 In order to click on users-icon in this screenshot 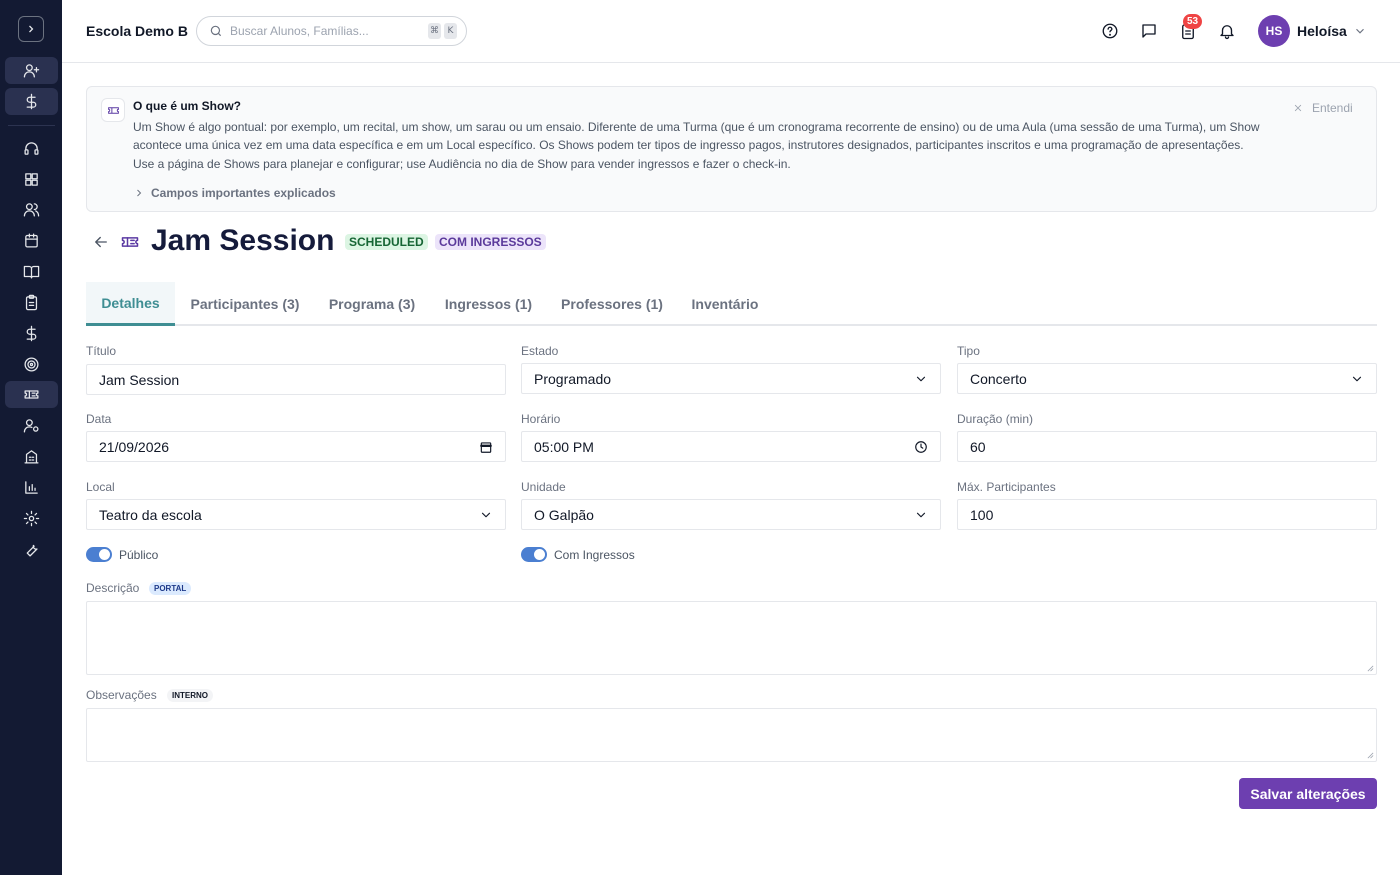, I will do `click(31, 210)`.